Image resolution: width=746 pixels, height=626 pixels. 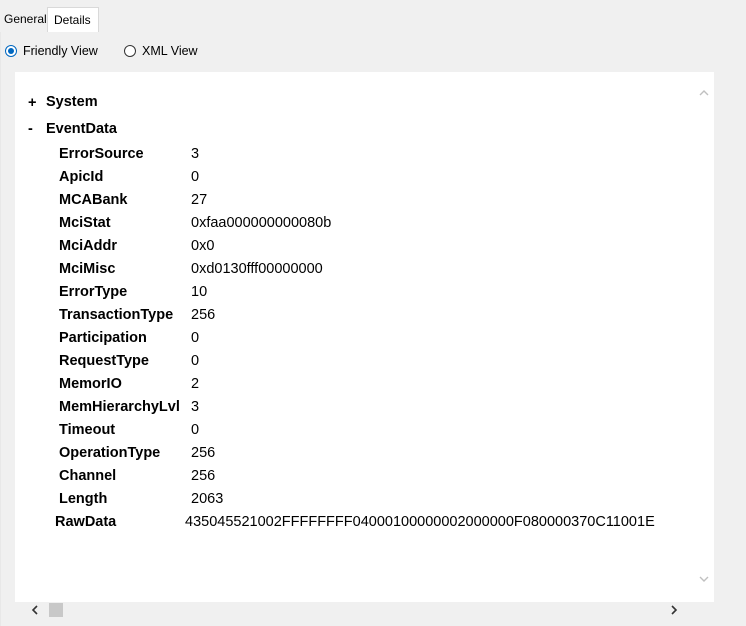 What do you see at coordinates (110, 453) in the screenshot?
I see `field-name: OperationType` at bounding box center [110, 453].